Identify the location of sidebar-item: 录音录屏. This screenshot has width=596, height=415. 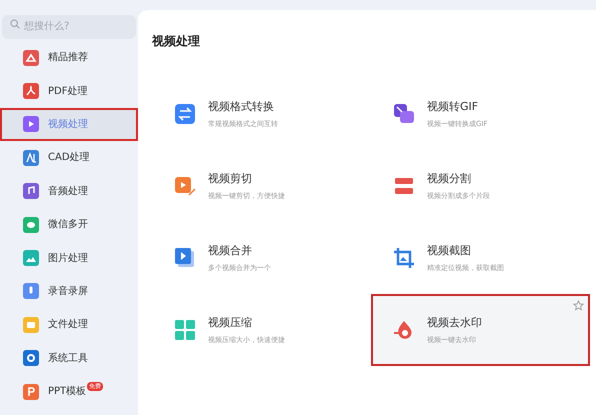
(69, 291).